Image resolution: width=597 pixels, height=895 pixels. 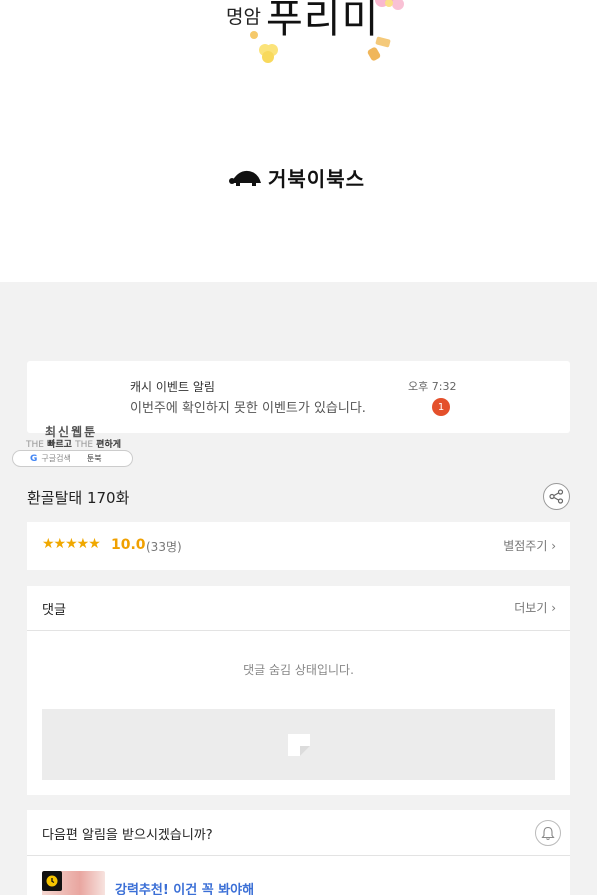 I want to click on subscribe-bell-button, so click(x=548, y=833).